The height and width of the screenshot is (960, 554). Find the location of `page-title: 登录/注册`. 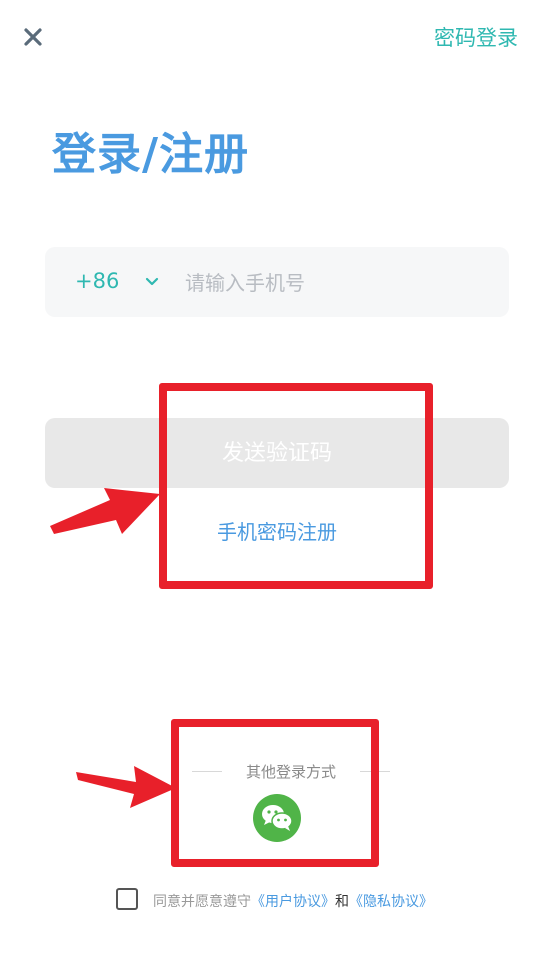

page-title: 登录/注册 is located at coordinates (151, 154).